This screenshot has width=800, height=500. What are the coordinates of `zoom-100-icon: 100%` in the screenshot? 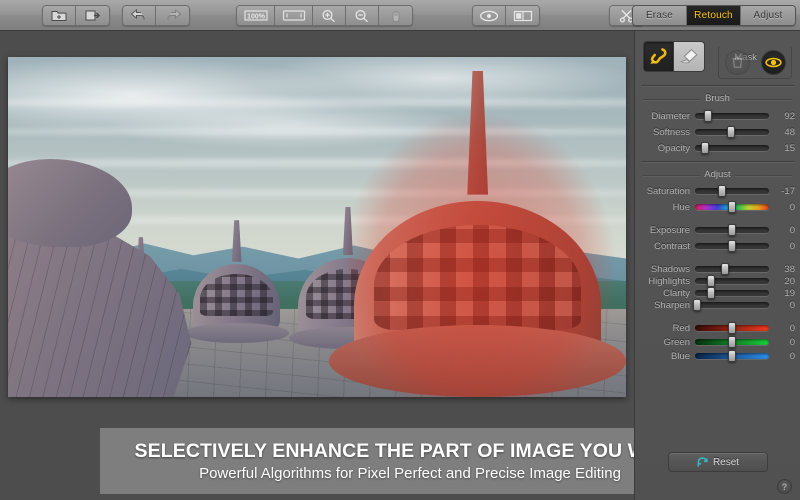 It's located at (256, 15).